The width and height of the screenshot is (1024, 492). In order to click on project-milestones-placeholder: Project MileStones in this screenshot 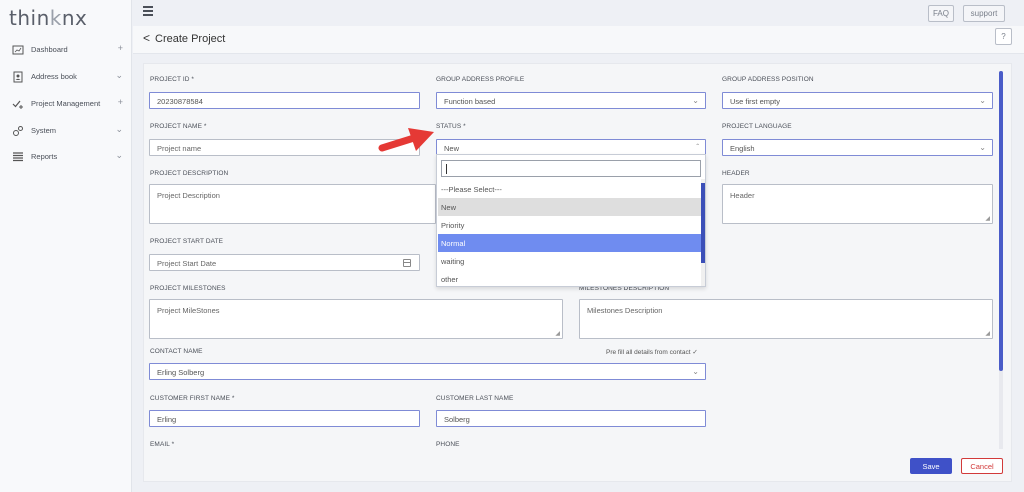, I will do `click(188, 310)`.